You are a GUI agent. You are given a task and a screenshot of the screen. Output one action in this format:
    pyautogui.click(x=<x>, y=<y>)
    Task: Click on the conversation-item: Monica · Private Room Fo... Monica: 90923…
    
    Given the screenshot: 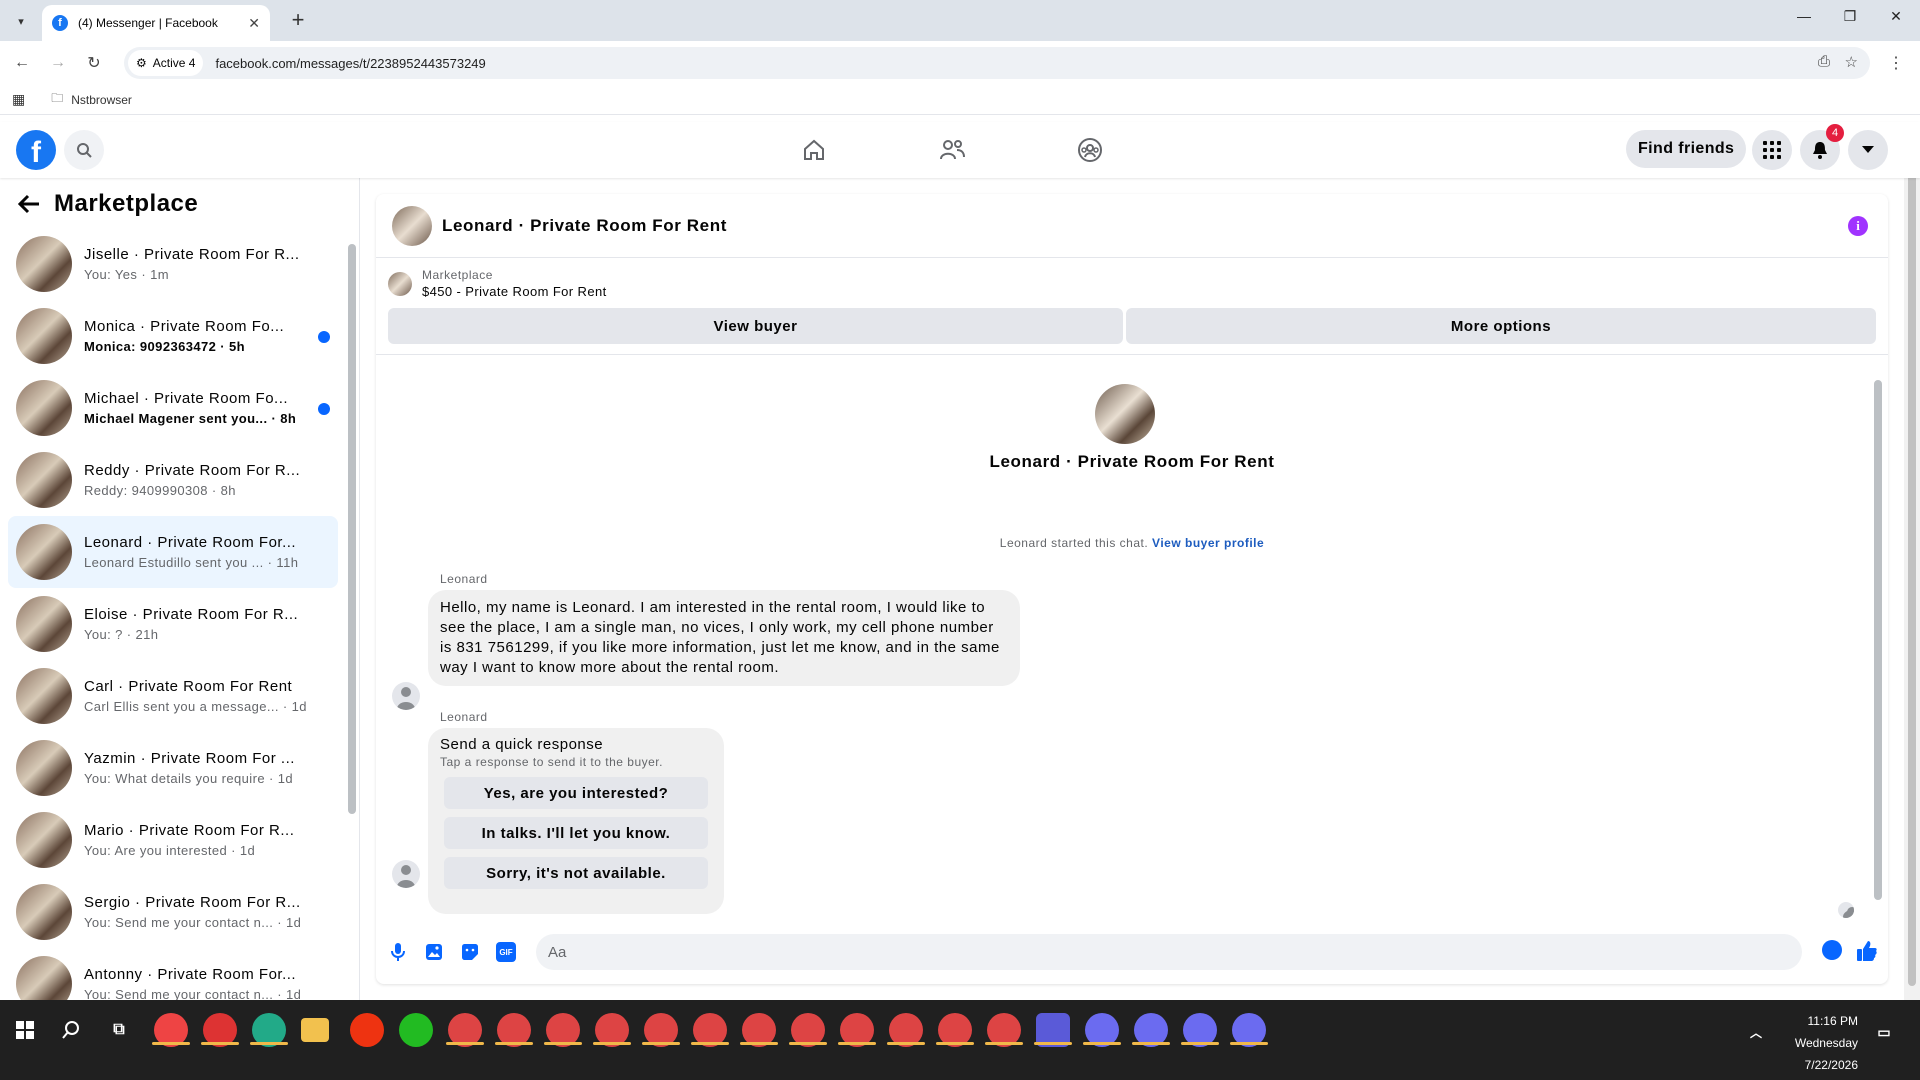 What is the action you would take?
    pyautogui.click(x=173, y=336)
    